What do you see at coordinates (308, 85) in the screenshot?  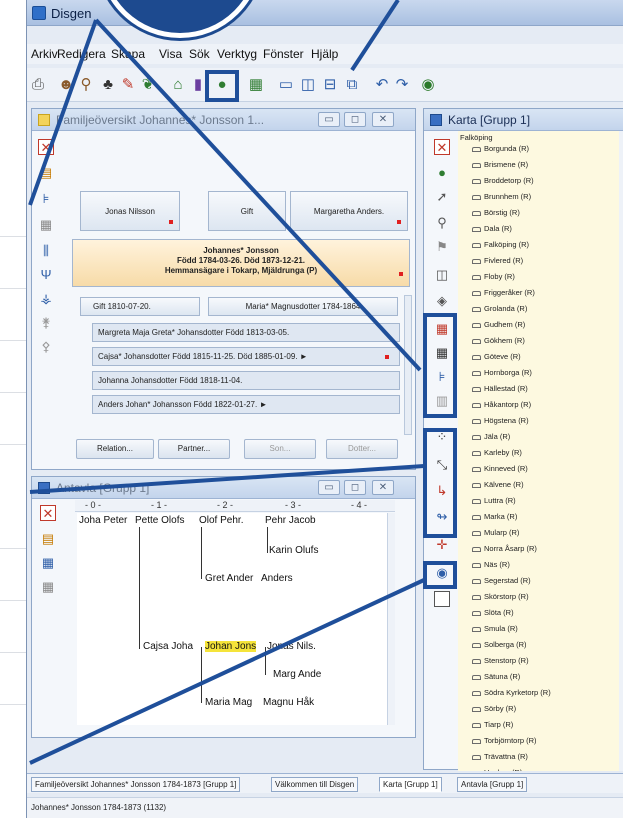 I see `window-split-v-icon: ◫` at bounding box center [308, 85].